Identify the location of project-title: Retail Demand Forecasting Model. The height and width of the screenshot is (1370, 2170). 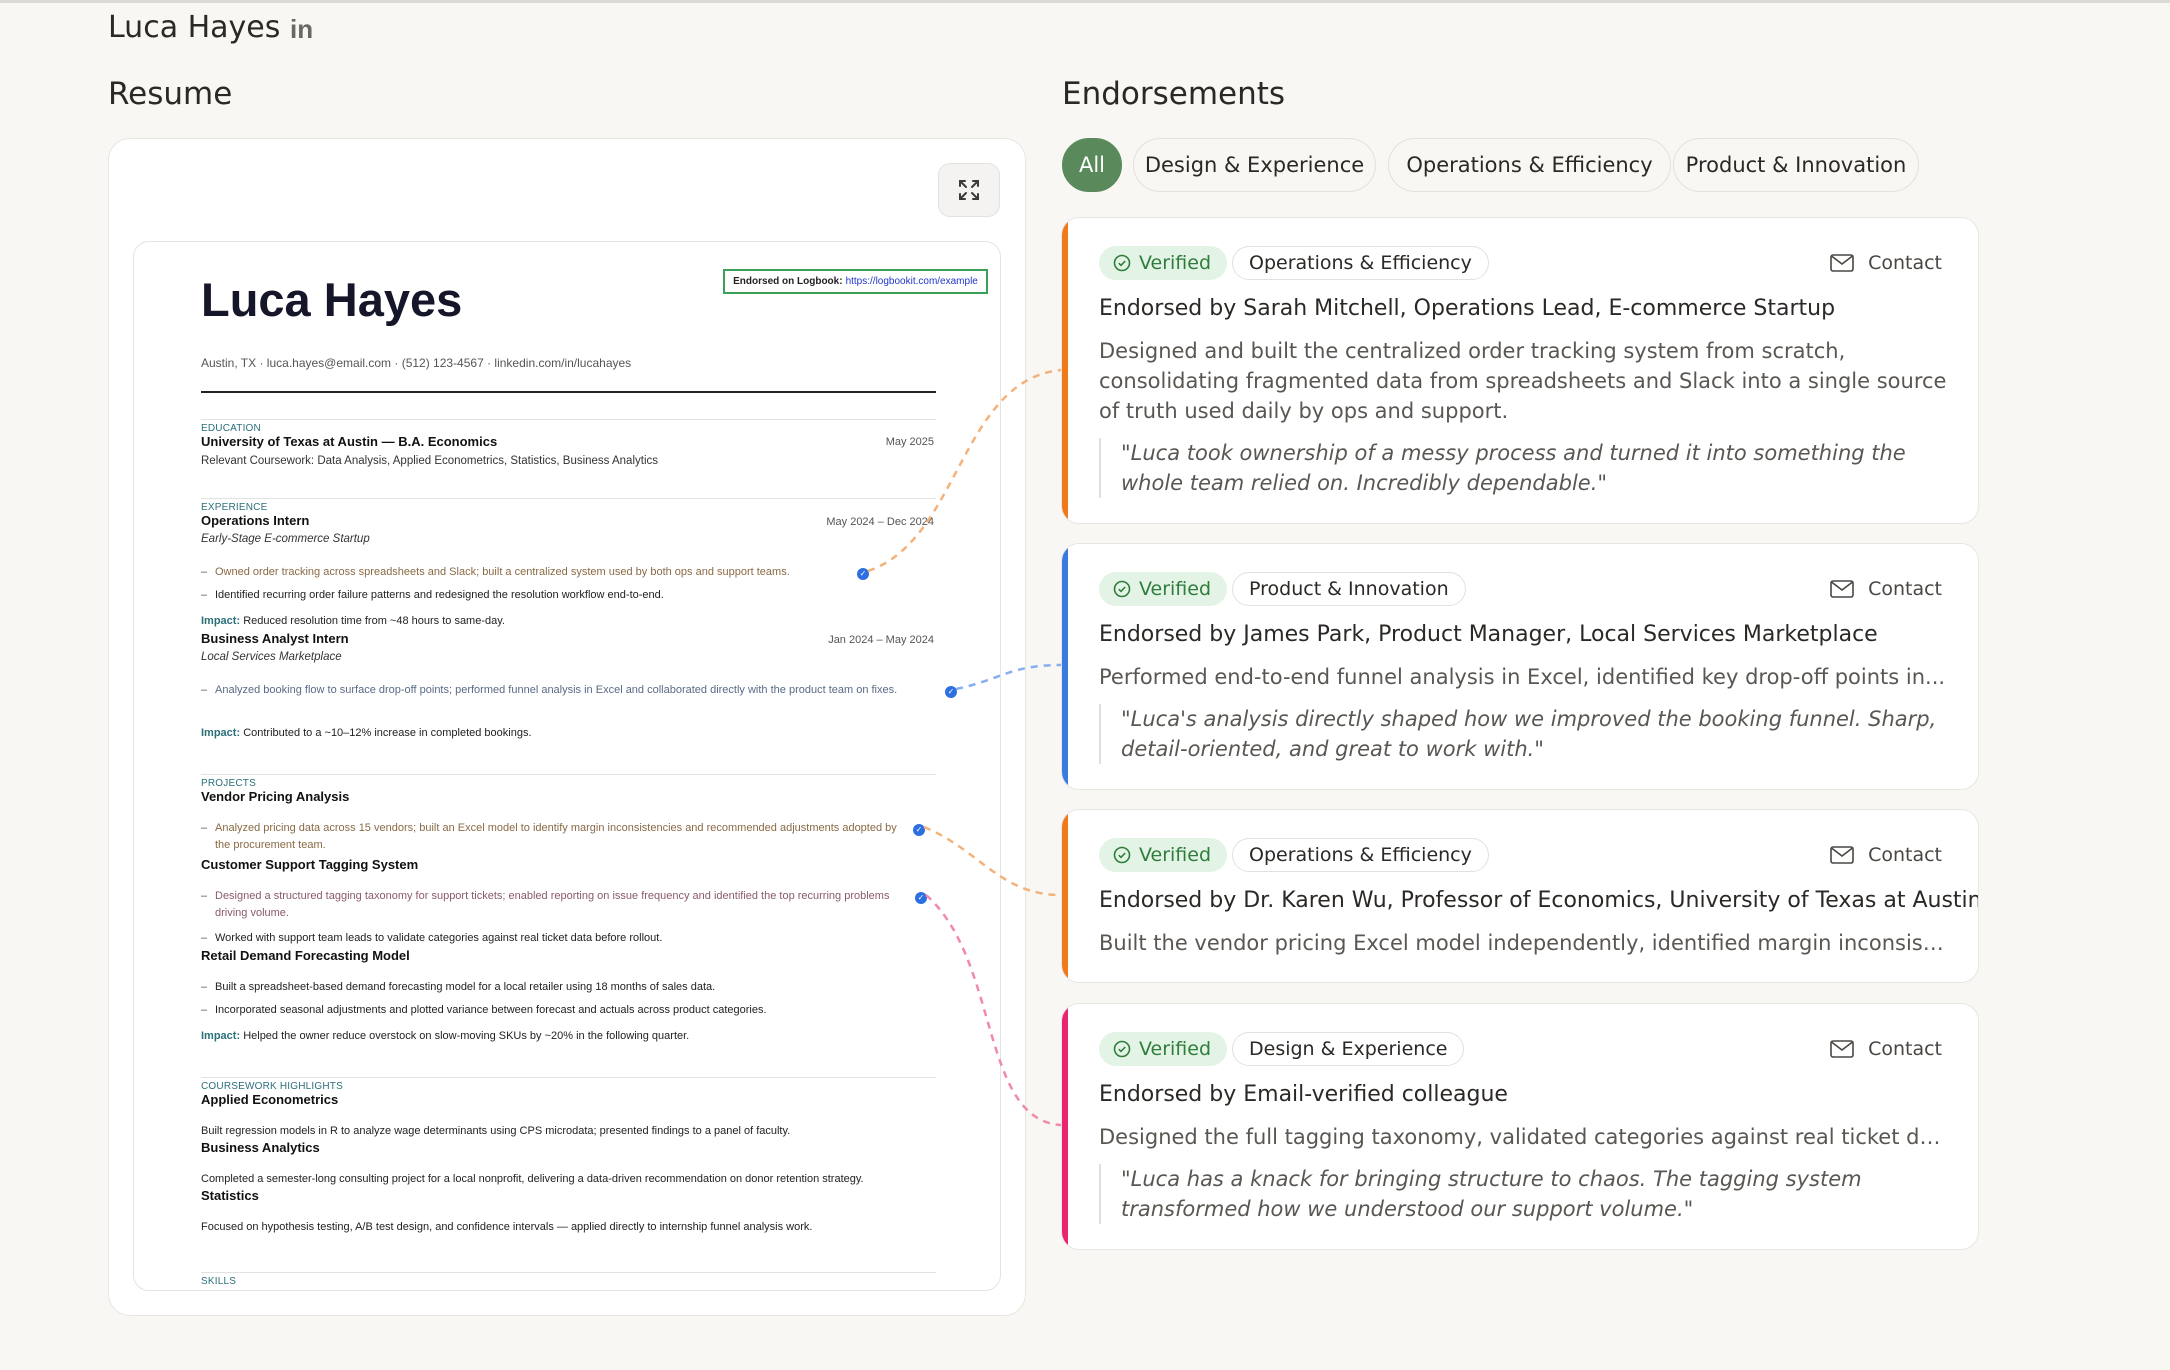
(305, 955).